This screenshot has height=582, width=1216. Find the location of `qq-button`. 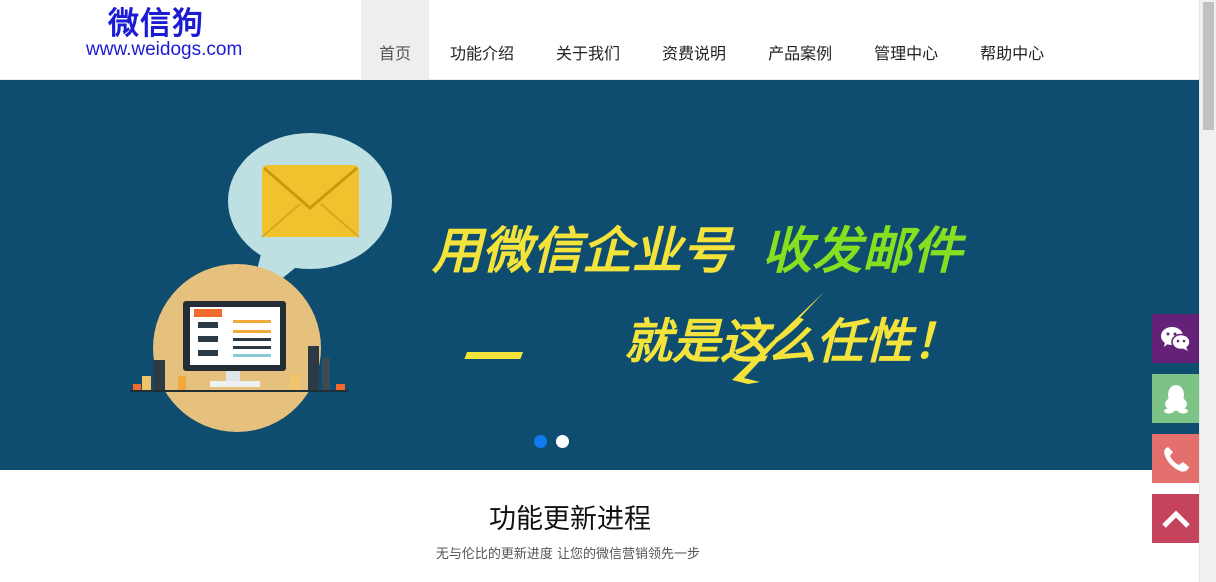

qq-button is located at coordinates (1175, 398).